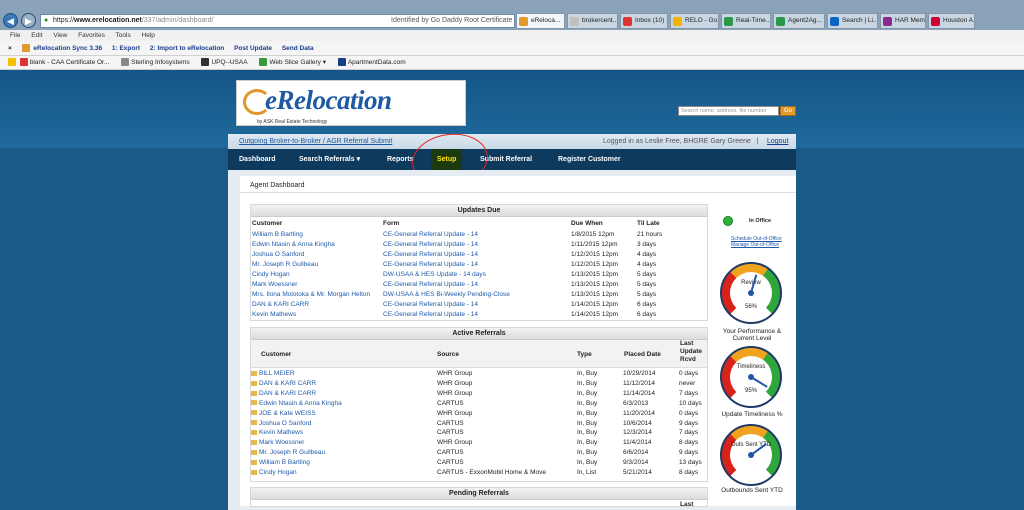 Image resolution: width=1024 pixels, height=510 pixels. Describe the element at coordinates (91, 35) in the screenshot. I see `menu-favorites: Favorites` at that location.